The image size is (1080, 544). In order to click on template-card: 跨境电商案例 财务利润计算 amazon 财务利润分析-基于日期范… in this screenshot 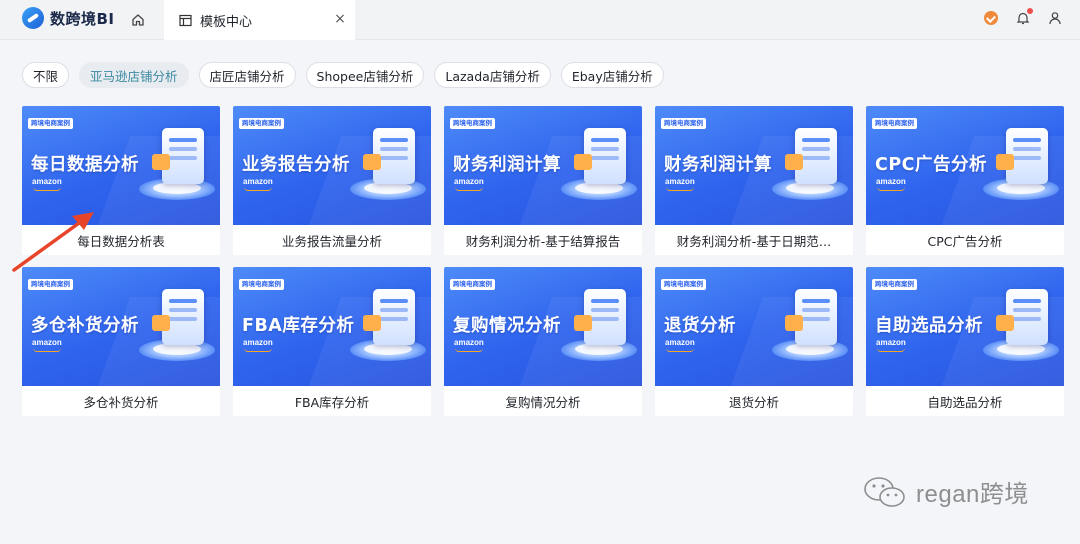, I will do `click(754, 180)`.